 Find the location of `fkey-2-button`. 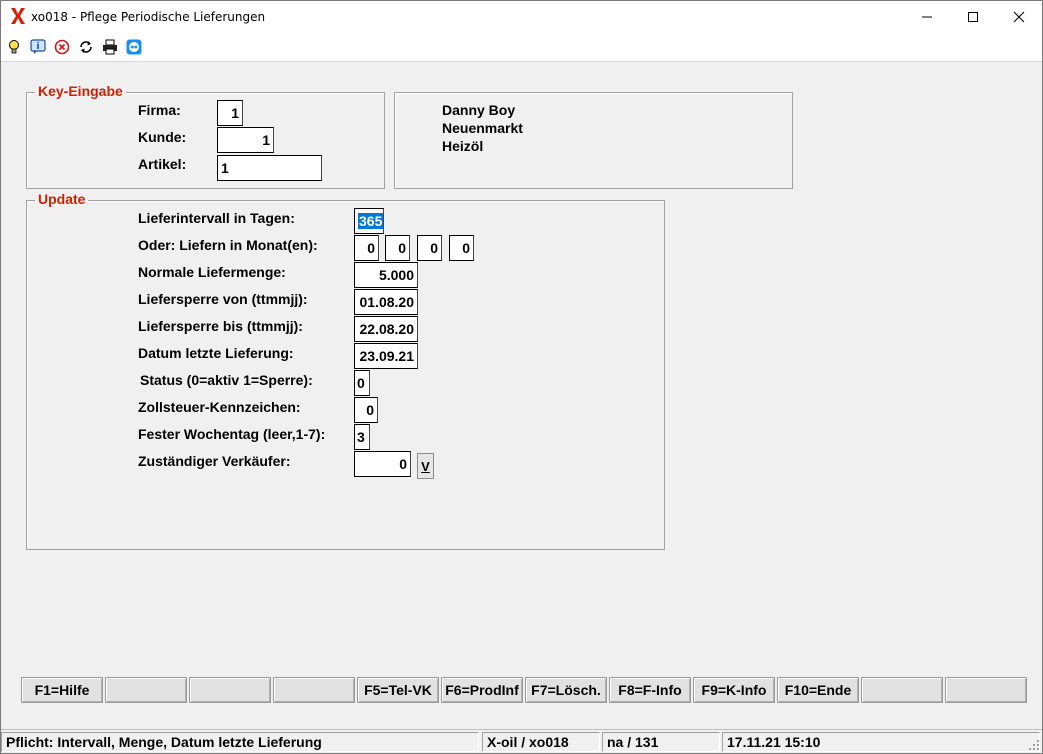

fkey-2-button is located at coordinates (146, 690).